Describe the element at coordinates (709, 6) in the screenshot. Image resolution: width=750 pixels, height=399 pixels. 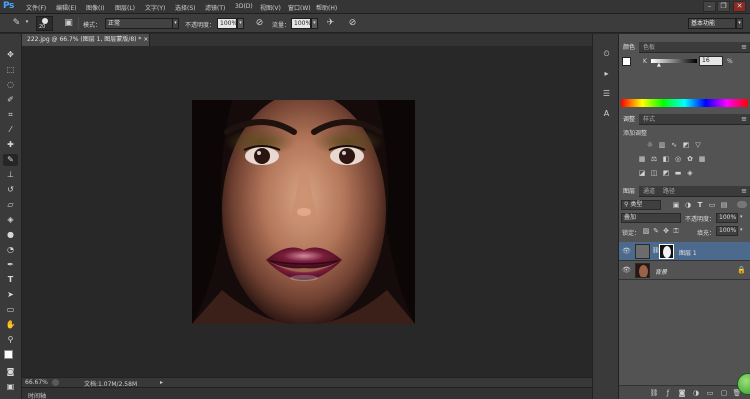
I see `minimize-button: –` at that location.